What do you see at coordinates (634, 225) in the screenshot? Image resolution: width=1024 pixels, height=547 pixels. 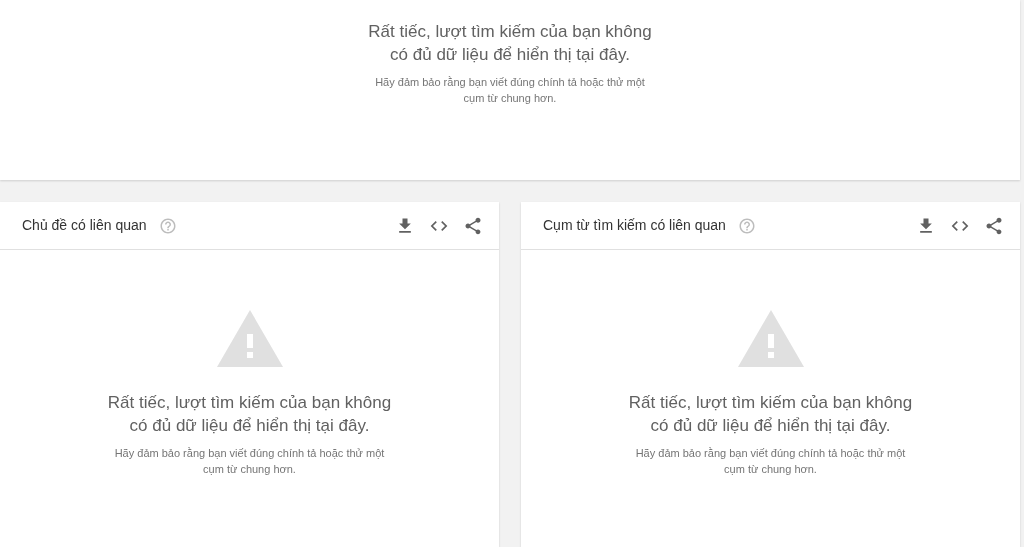 I see `panel-title: Cụm từ tìm kiếm có liên quan` at bounding box center [634, 225].